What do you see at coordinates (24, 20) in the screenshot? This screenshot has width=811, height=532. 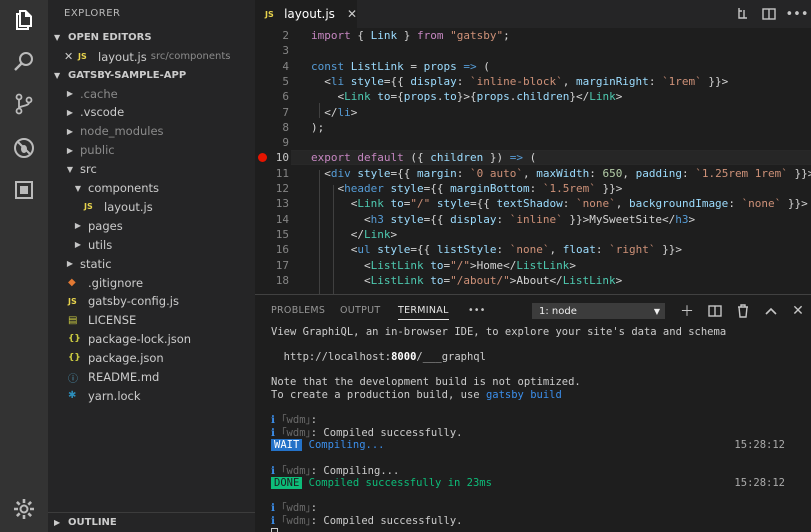 I see `files-icon` at bounding box center [24, 20].